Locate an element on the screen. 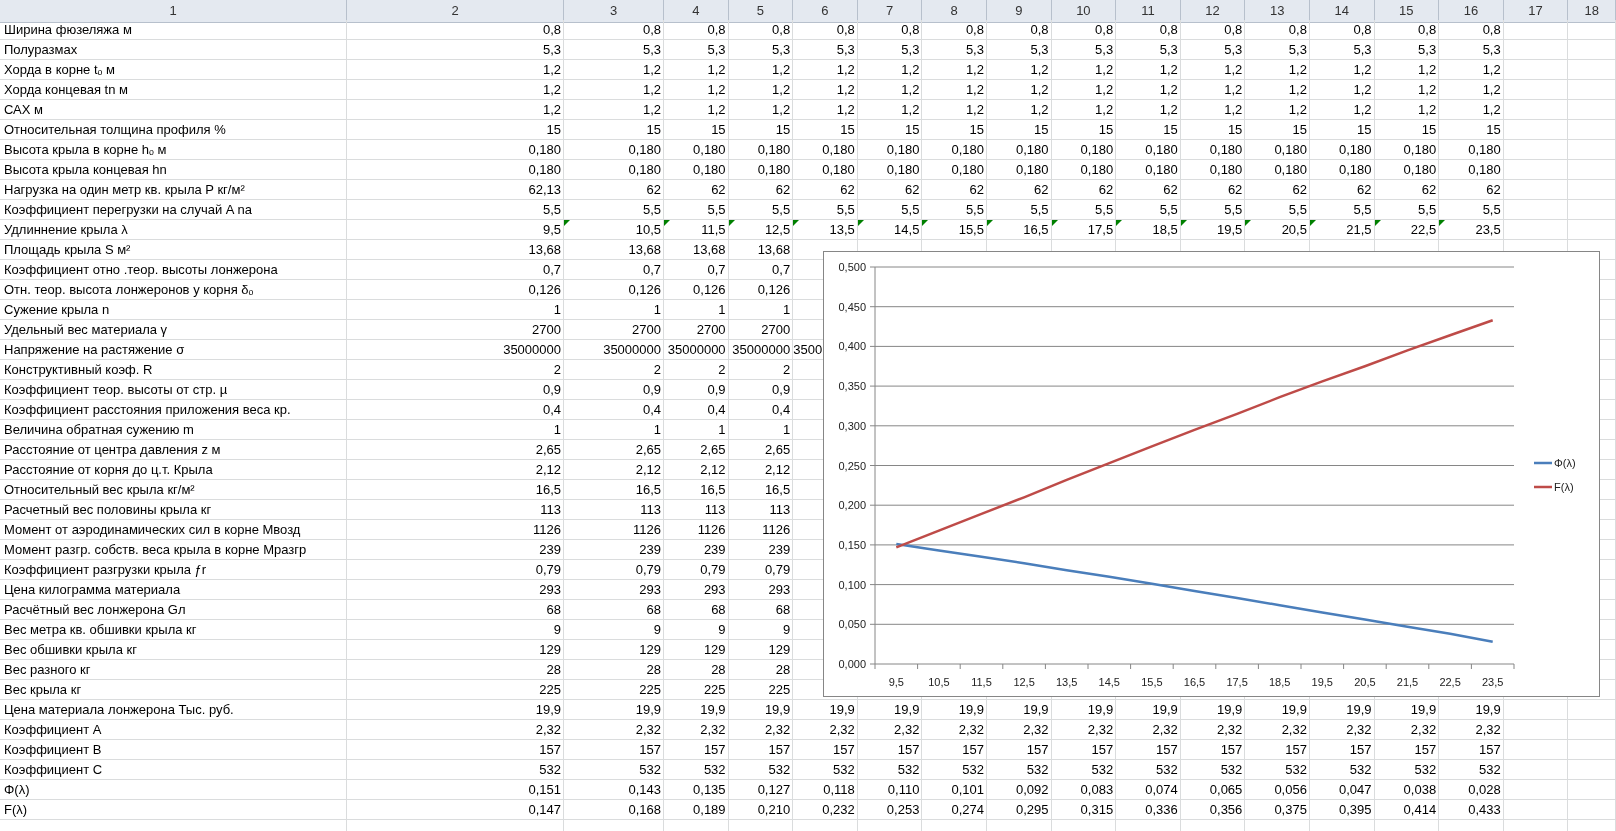 Image resolution: width=1616 pixels, height=831 pixels. table-cell-text: 2,65 is located at coordinates (713, 450).